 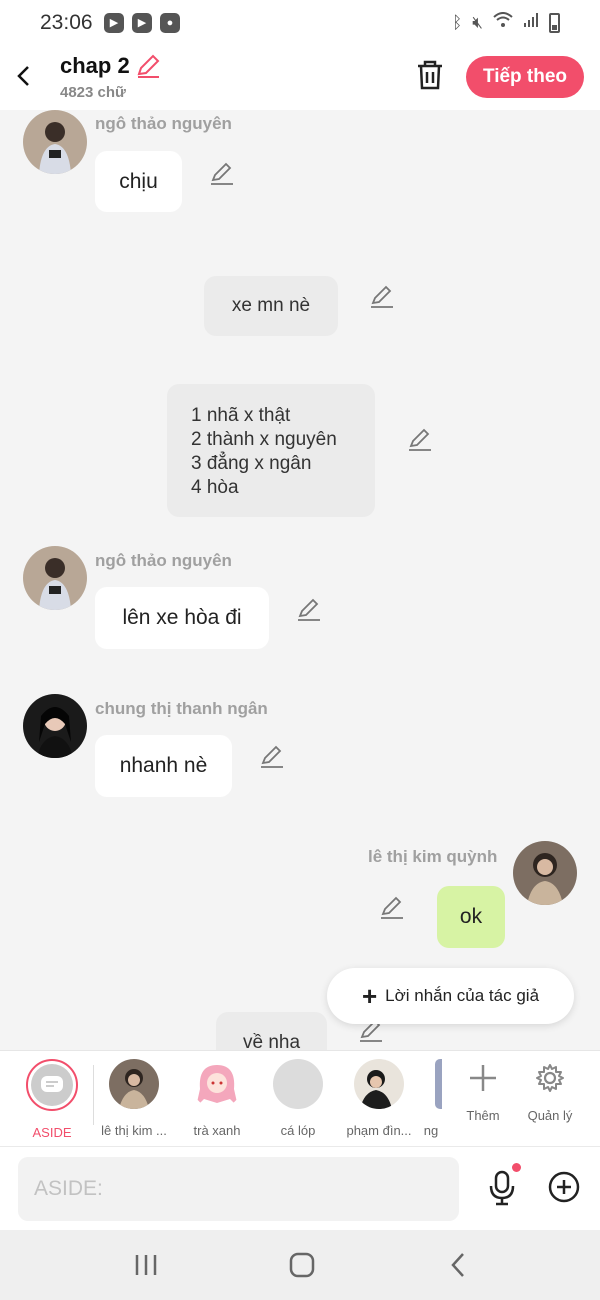 What do you see at coordinates (238, 1189) in the screenshot?
I see `message-input` at bounding box center [238, 1189].